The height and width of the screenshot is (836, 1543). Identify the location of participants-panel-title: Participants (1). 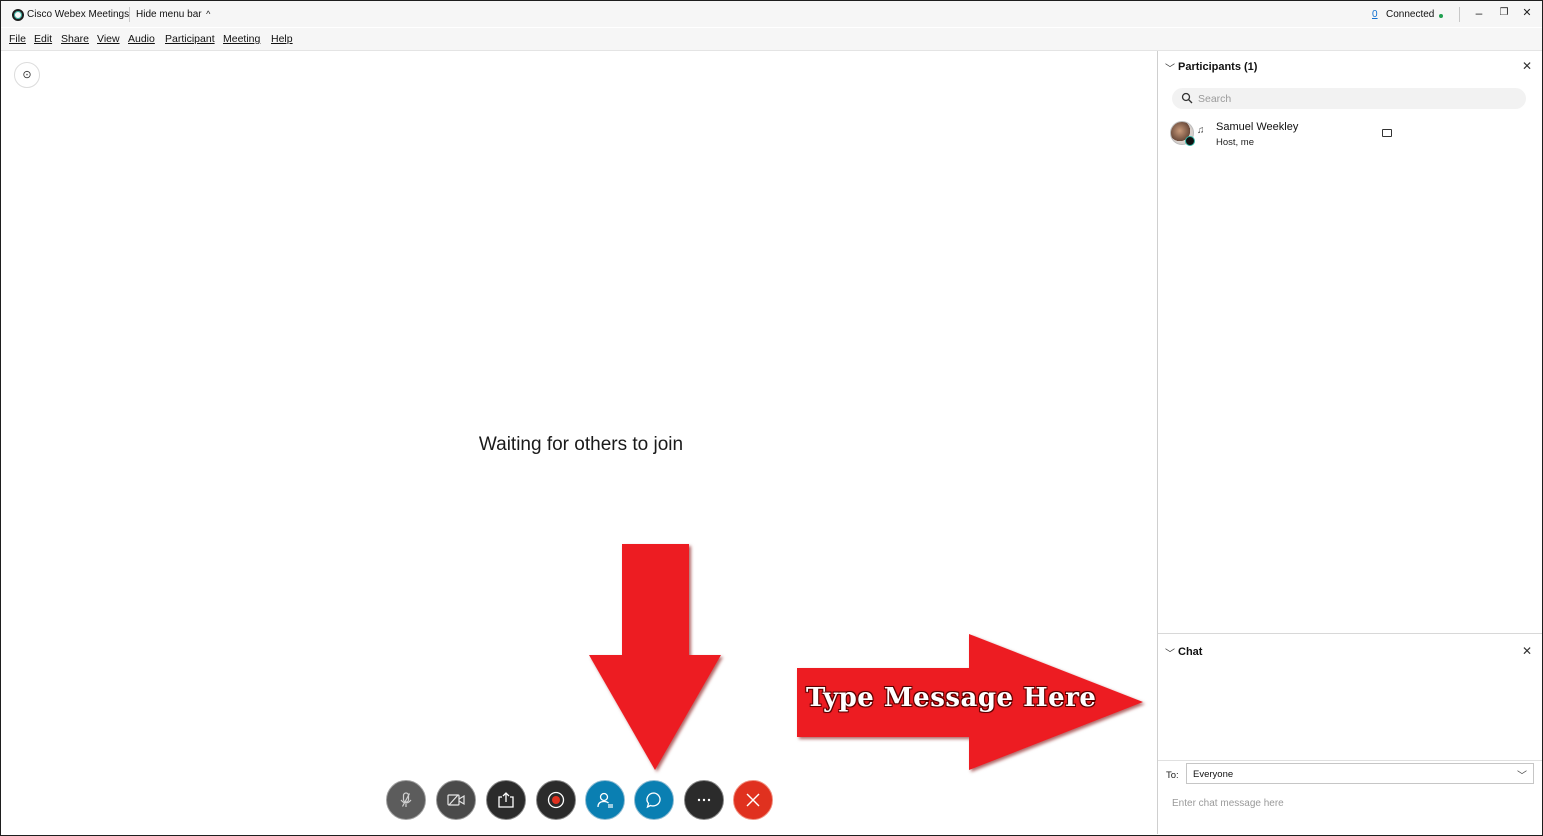
(1218, 67).